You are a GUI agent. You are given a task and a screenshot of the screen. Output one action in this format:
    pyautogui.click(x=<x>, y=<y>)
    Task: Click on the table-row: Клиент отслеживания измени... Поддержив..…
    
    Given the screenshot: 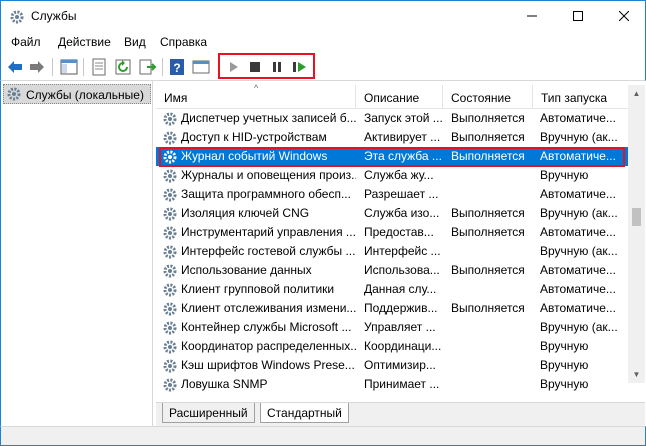 What is the action you would take?
    pyautogui.click(x=392, y=308)
    